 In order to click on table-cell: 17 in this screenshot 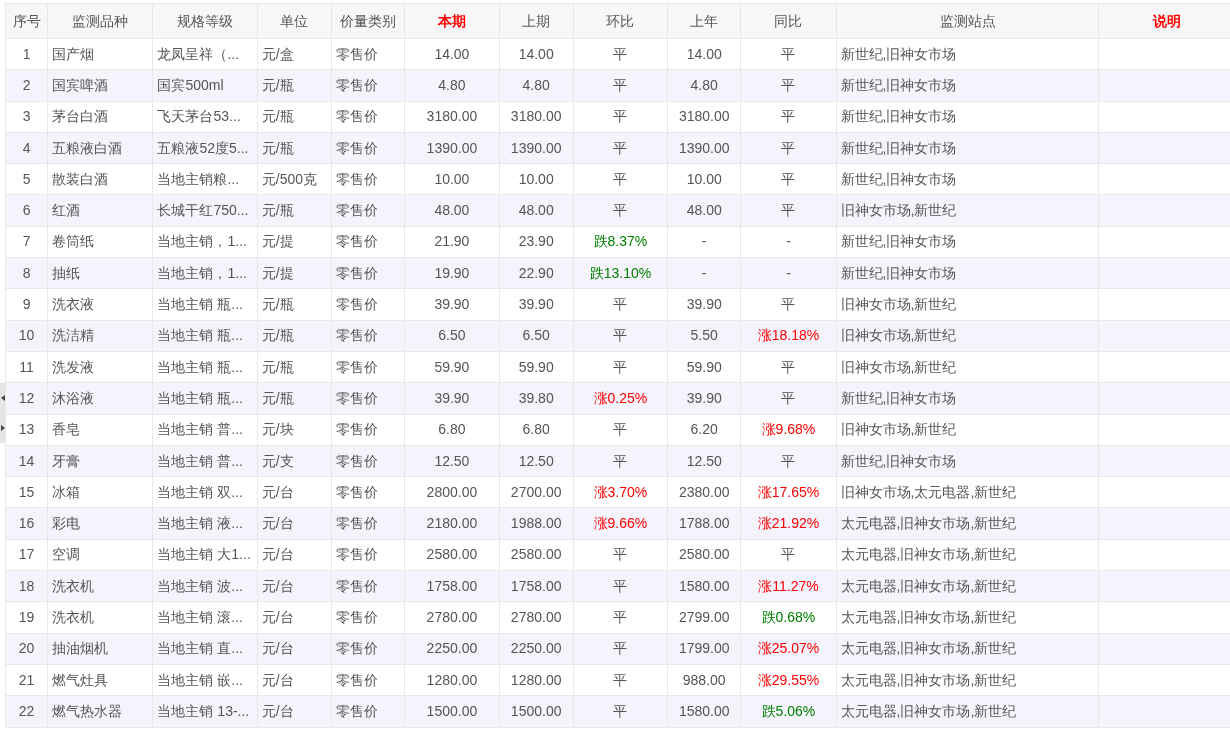, I will do `click(26, 555)`.